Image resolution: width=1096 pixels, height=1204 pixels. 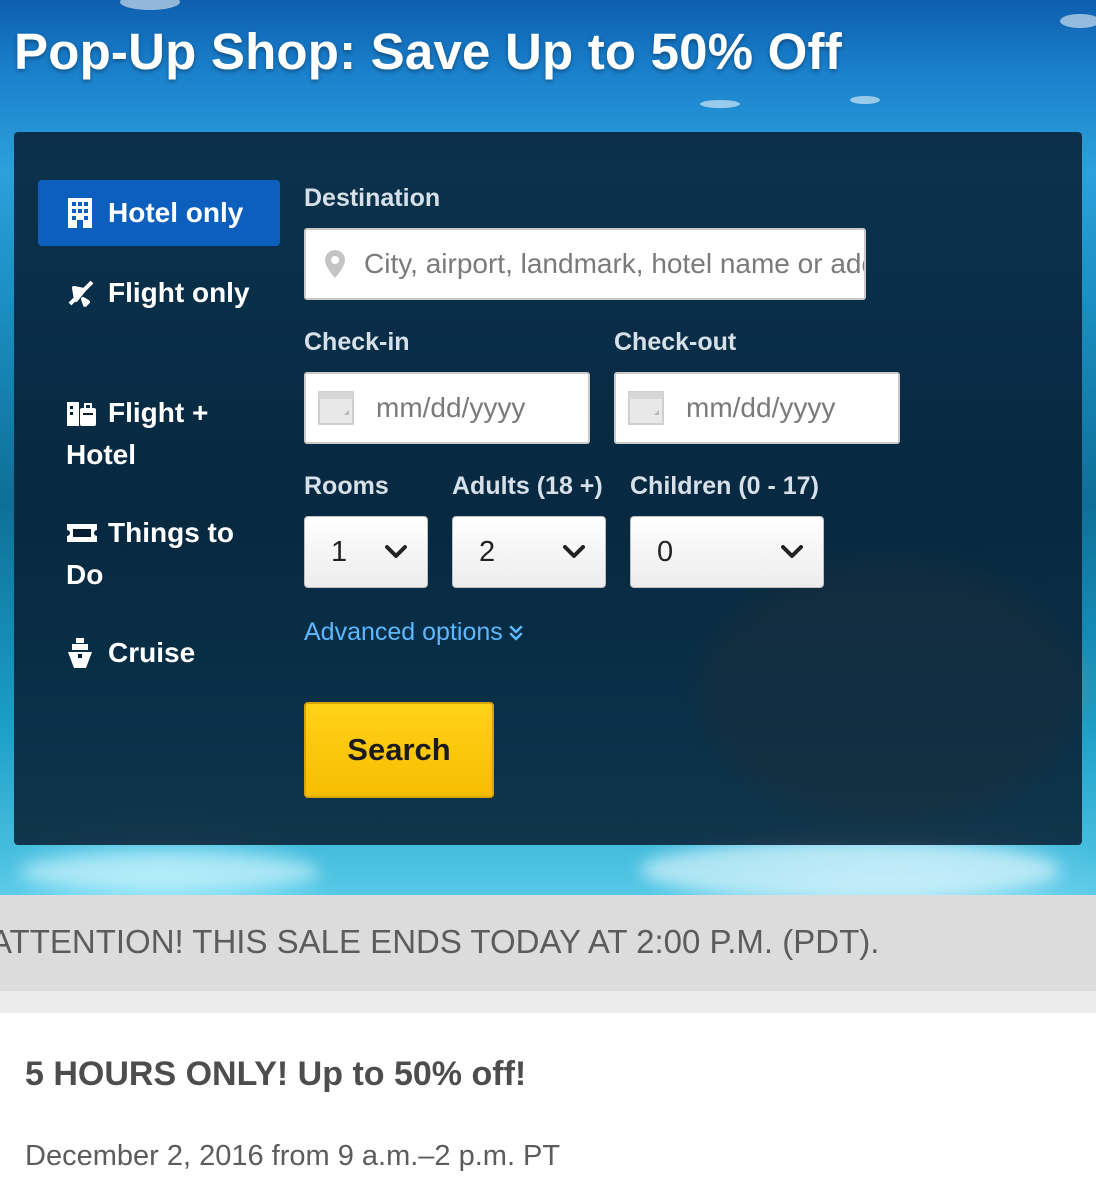 I want to click on tab-label: Things to Do, so click(x=150, y=553).